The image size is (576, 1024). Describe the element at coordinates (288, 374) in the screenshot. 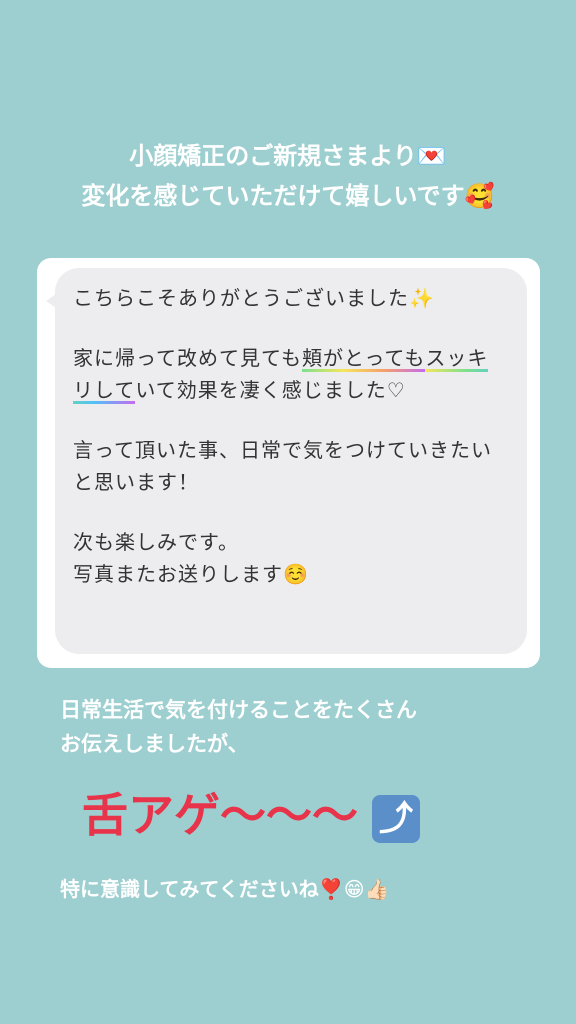

I see `message-paragraph-2: 家に帰って改めて見ても頬がとってもスッキリしていて効果を凄く感じました♡` at that location.